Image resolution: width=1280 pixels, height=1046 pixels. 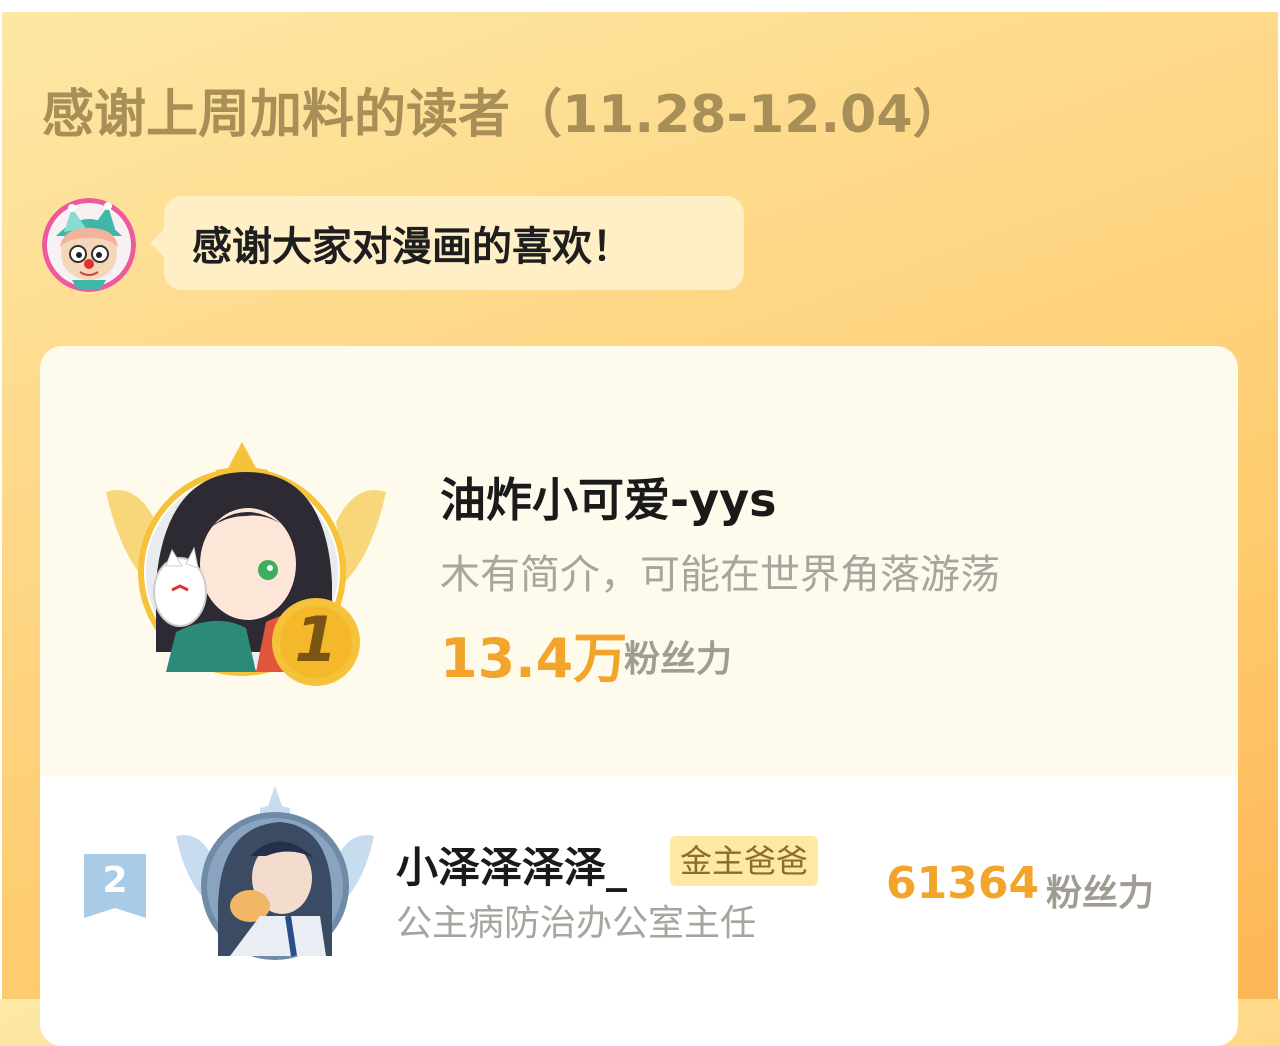 What do you see at coordinates (511, 864) in the screenshot?
I see `rank2-name: 小泽泽泽泽_` at bounding box center [511, 864].